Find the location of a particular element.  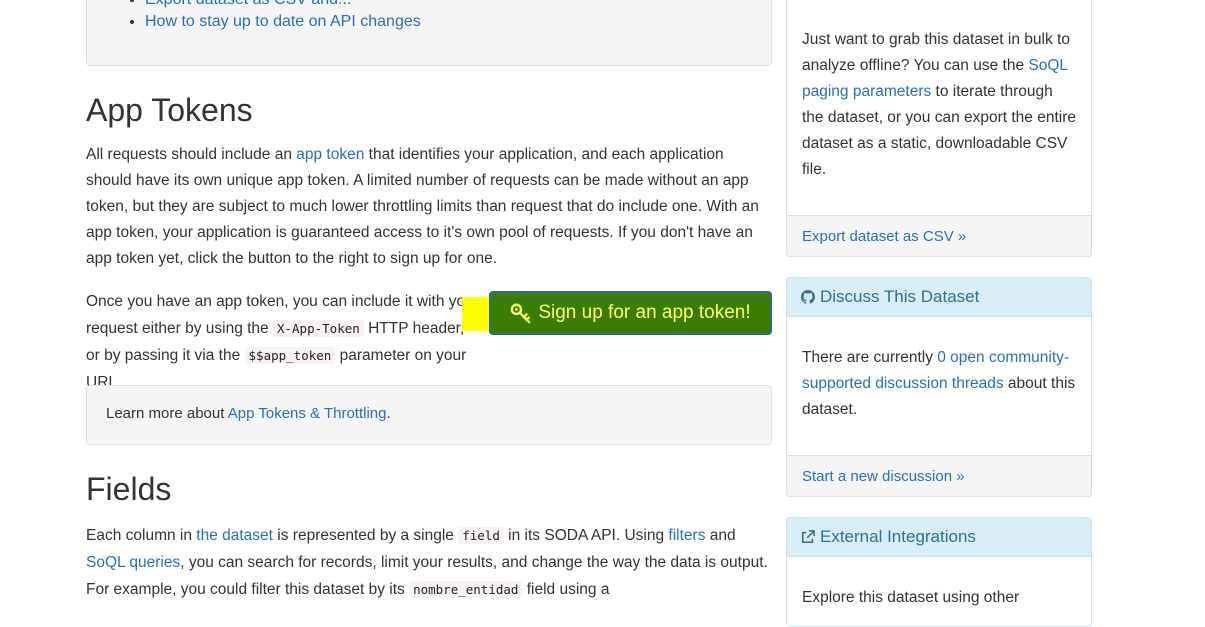

external-link-icon is located at coordinates (808, 537).